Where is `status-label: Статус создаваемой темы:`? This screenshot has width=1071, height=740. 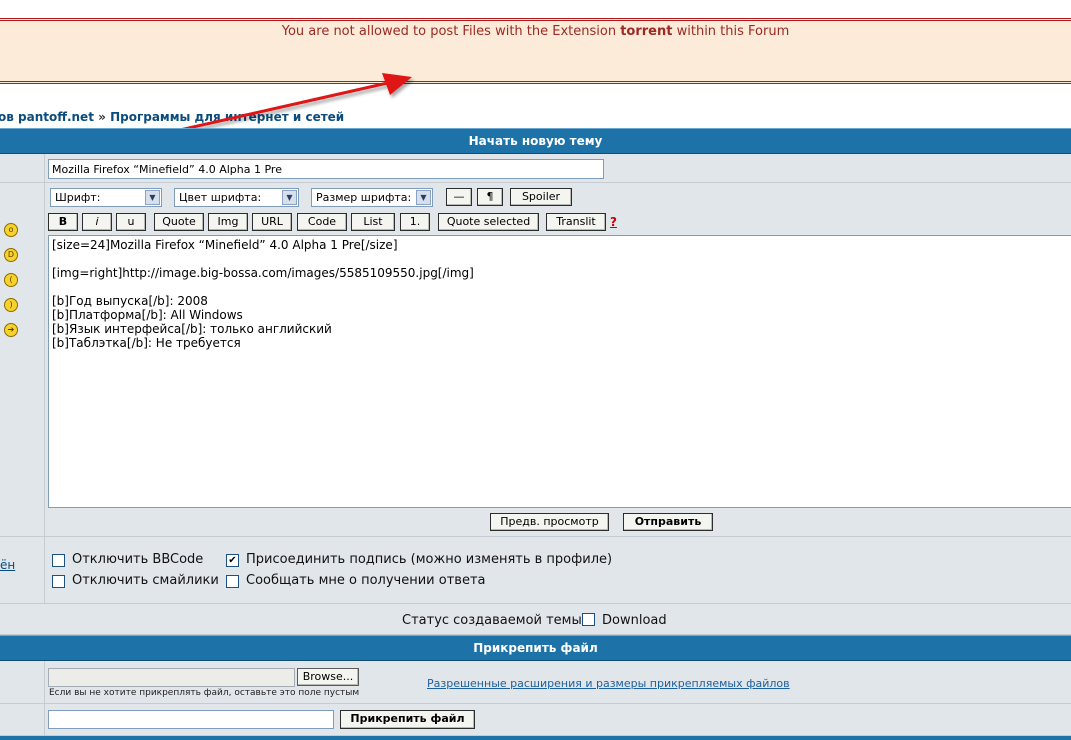 status-label: Статус создаваемой темы: is located at coordinates (494, 620).